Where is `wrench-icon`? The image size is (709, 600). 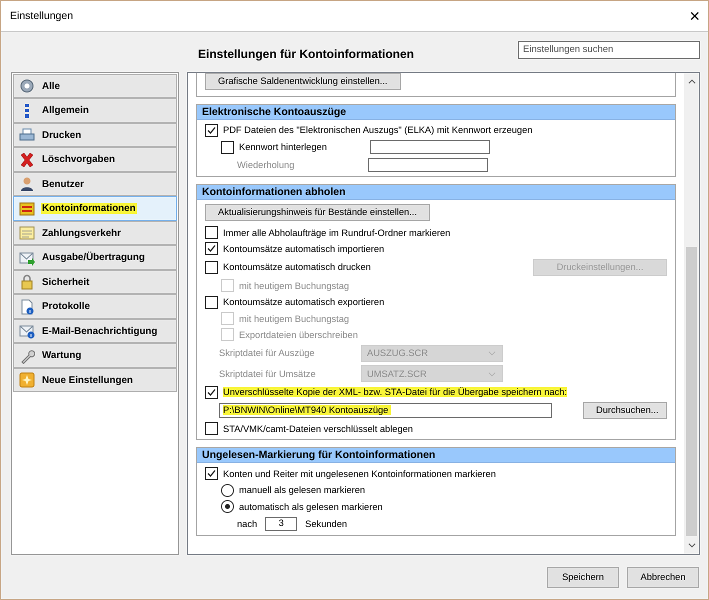 wrench-icon is located at coordinates (27, 356).